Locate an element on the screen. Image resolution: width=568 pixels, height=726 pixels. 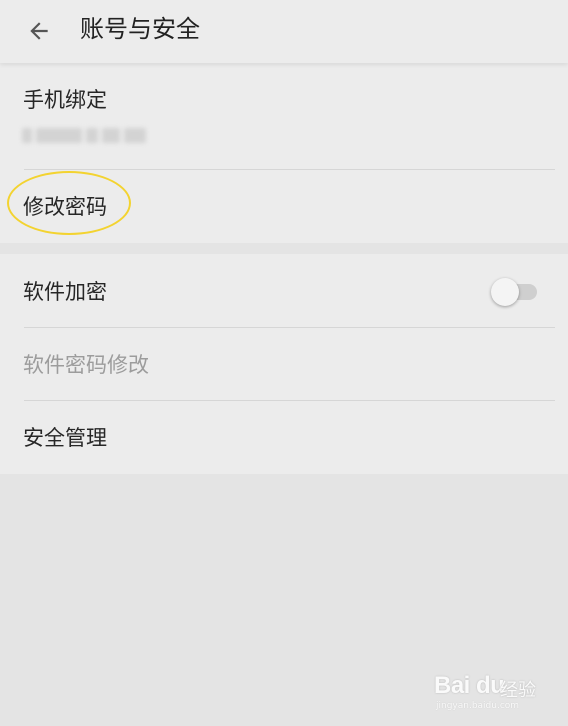
app-bar: 账号与安全 is located at coordinates (284, 31).